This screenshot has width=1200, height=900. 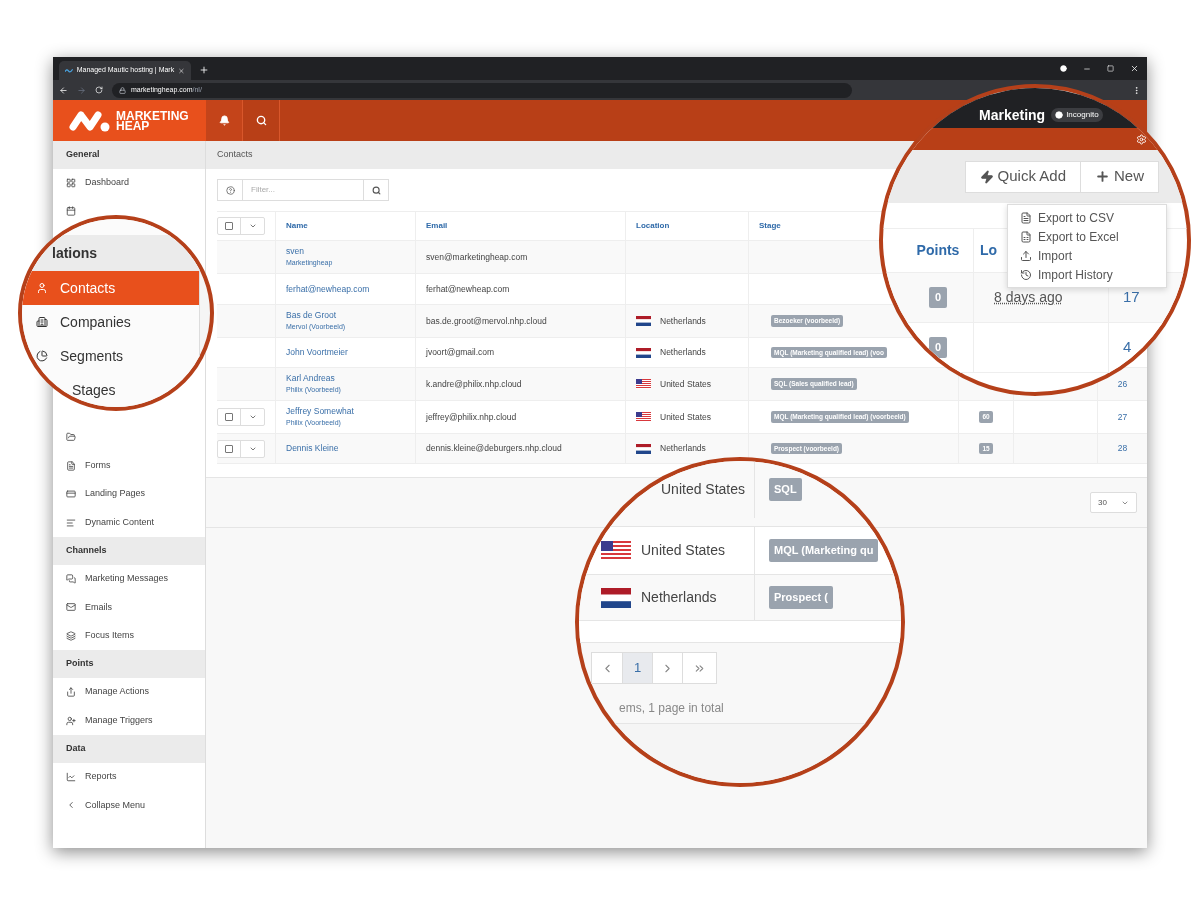 I want to click on table-cell: jeffrey@philix.nhp.cloud, so click(x=471, y=417).